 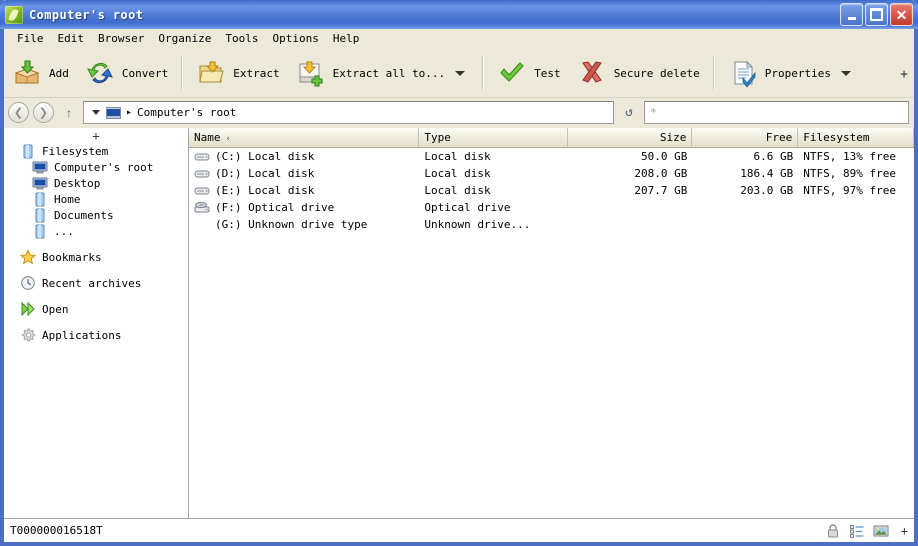 I want to click on sidebar-item-computers-root: Computer's root, so click(x=96, y=167).